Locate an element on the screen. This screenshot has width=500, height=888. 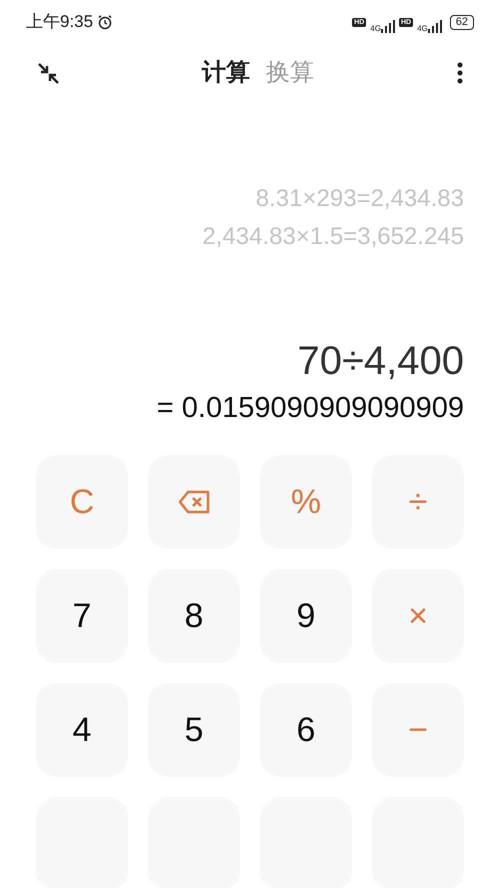
digit-key: 6 is located at coordinates (306, 730).